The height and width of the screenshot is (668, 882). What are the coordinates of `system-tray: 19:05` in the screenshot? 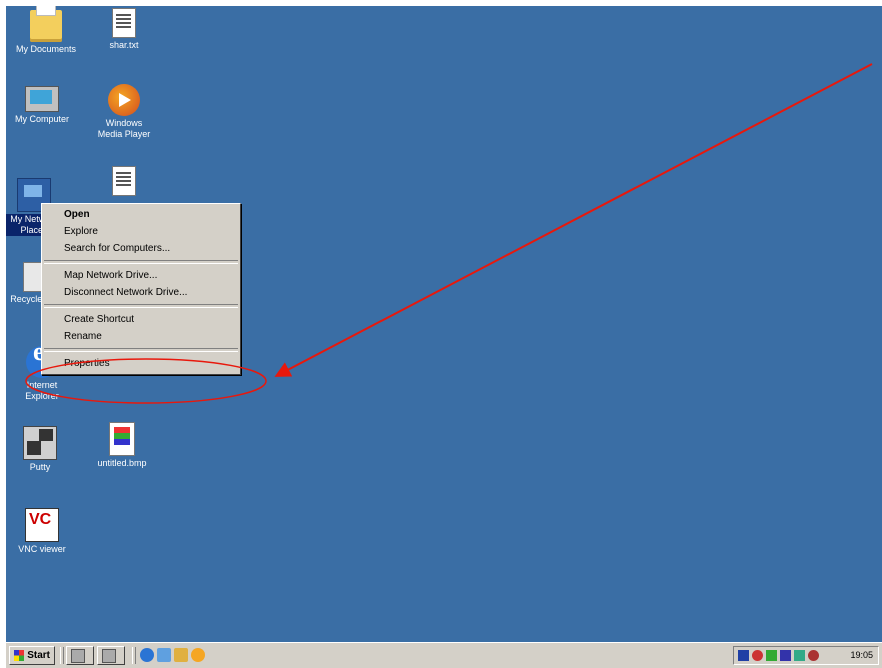 It's located at (806, 655).